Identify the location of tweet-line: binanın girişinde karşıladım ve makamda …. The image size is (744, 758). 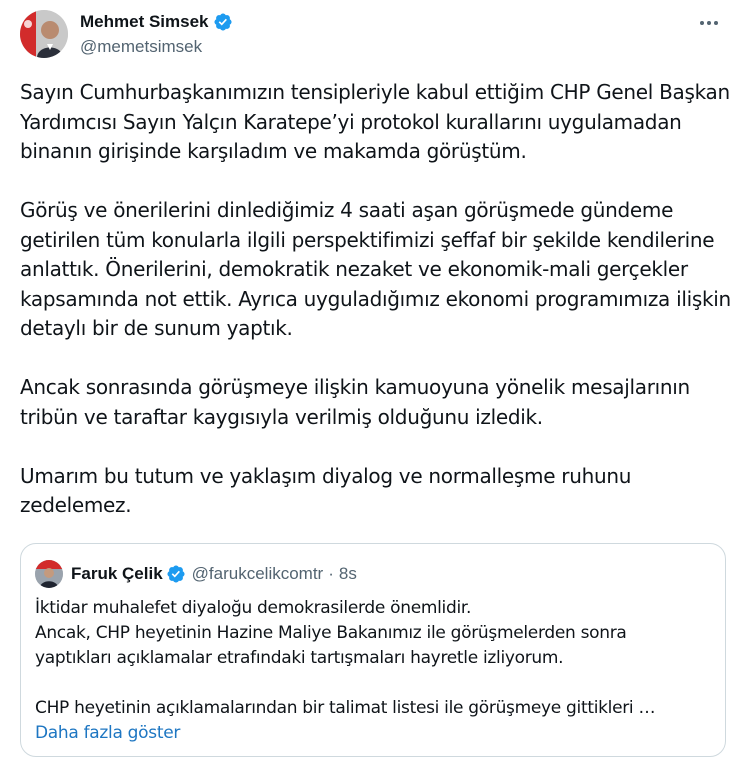
(273, 151).